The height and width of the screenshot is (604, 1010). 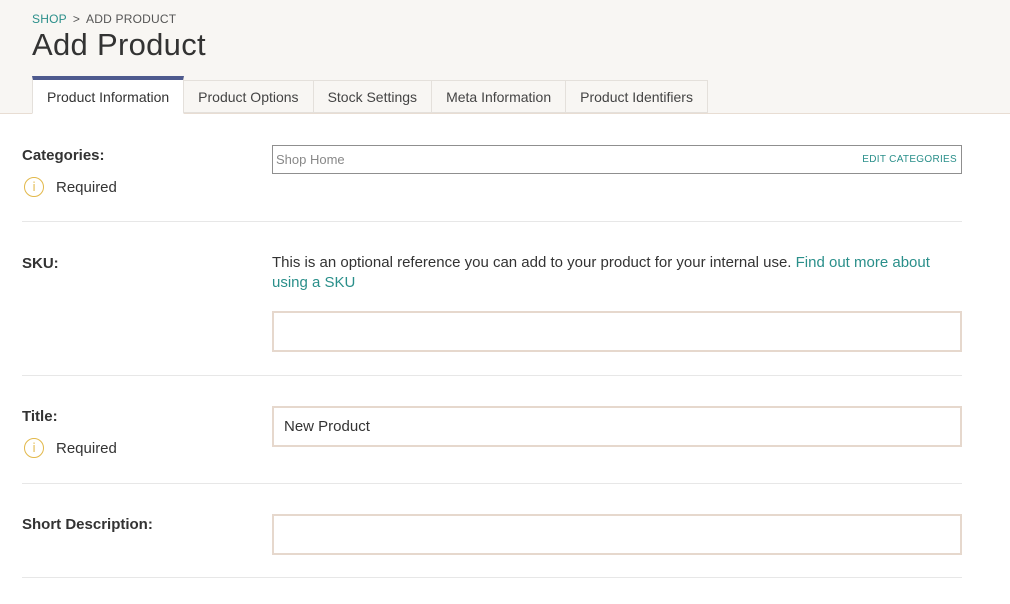 What do you see at coordinates (499, 96) in the screenshot?
I see `tab-meta-information: Meta Information` at bounding box center [499, 96].